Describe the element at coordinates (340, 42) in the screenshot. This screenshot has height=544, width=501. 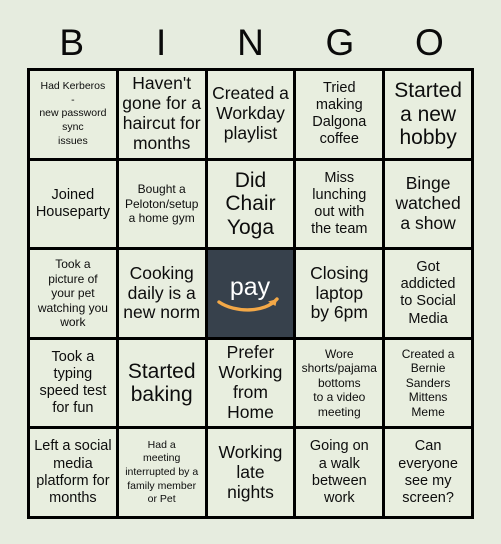
I see `bingo-header-letter-3: G` at that location.